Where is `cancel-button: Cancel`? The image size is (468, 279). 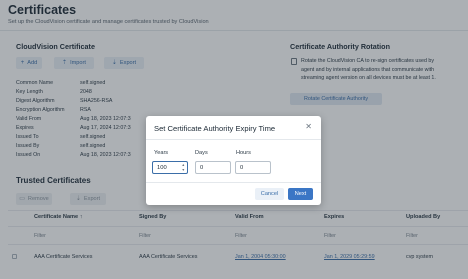 cancel-button: Cancel is located at coordinates (269, 194).